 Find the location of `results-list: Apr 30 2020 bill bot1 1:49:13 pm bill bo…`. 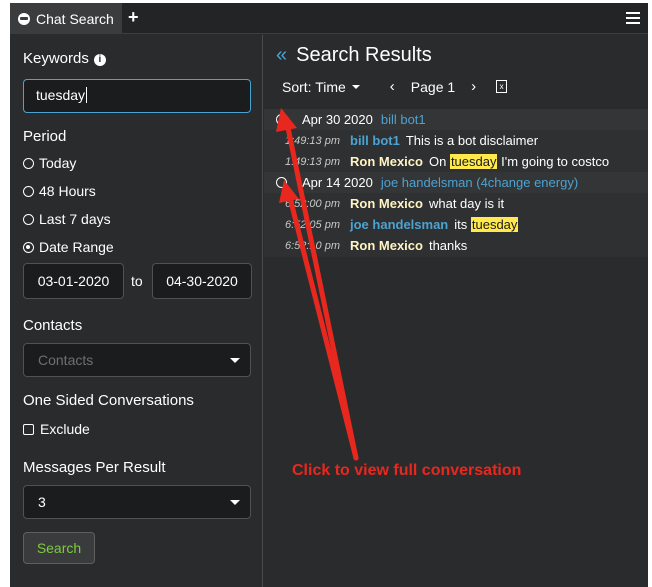

results-list: Apr 30 2020 bill bot1 1:49:13 pm bill bo… is located at coordinates (456, 183).